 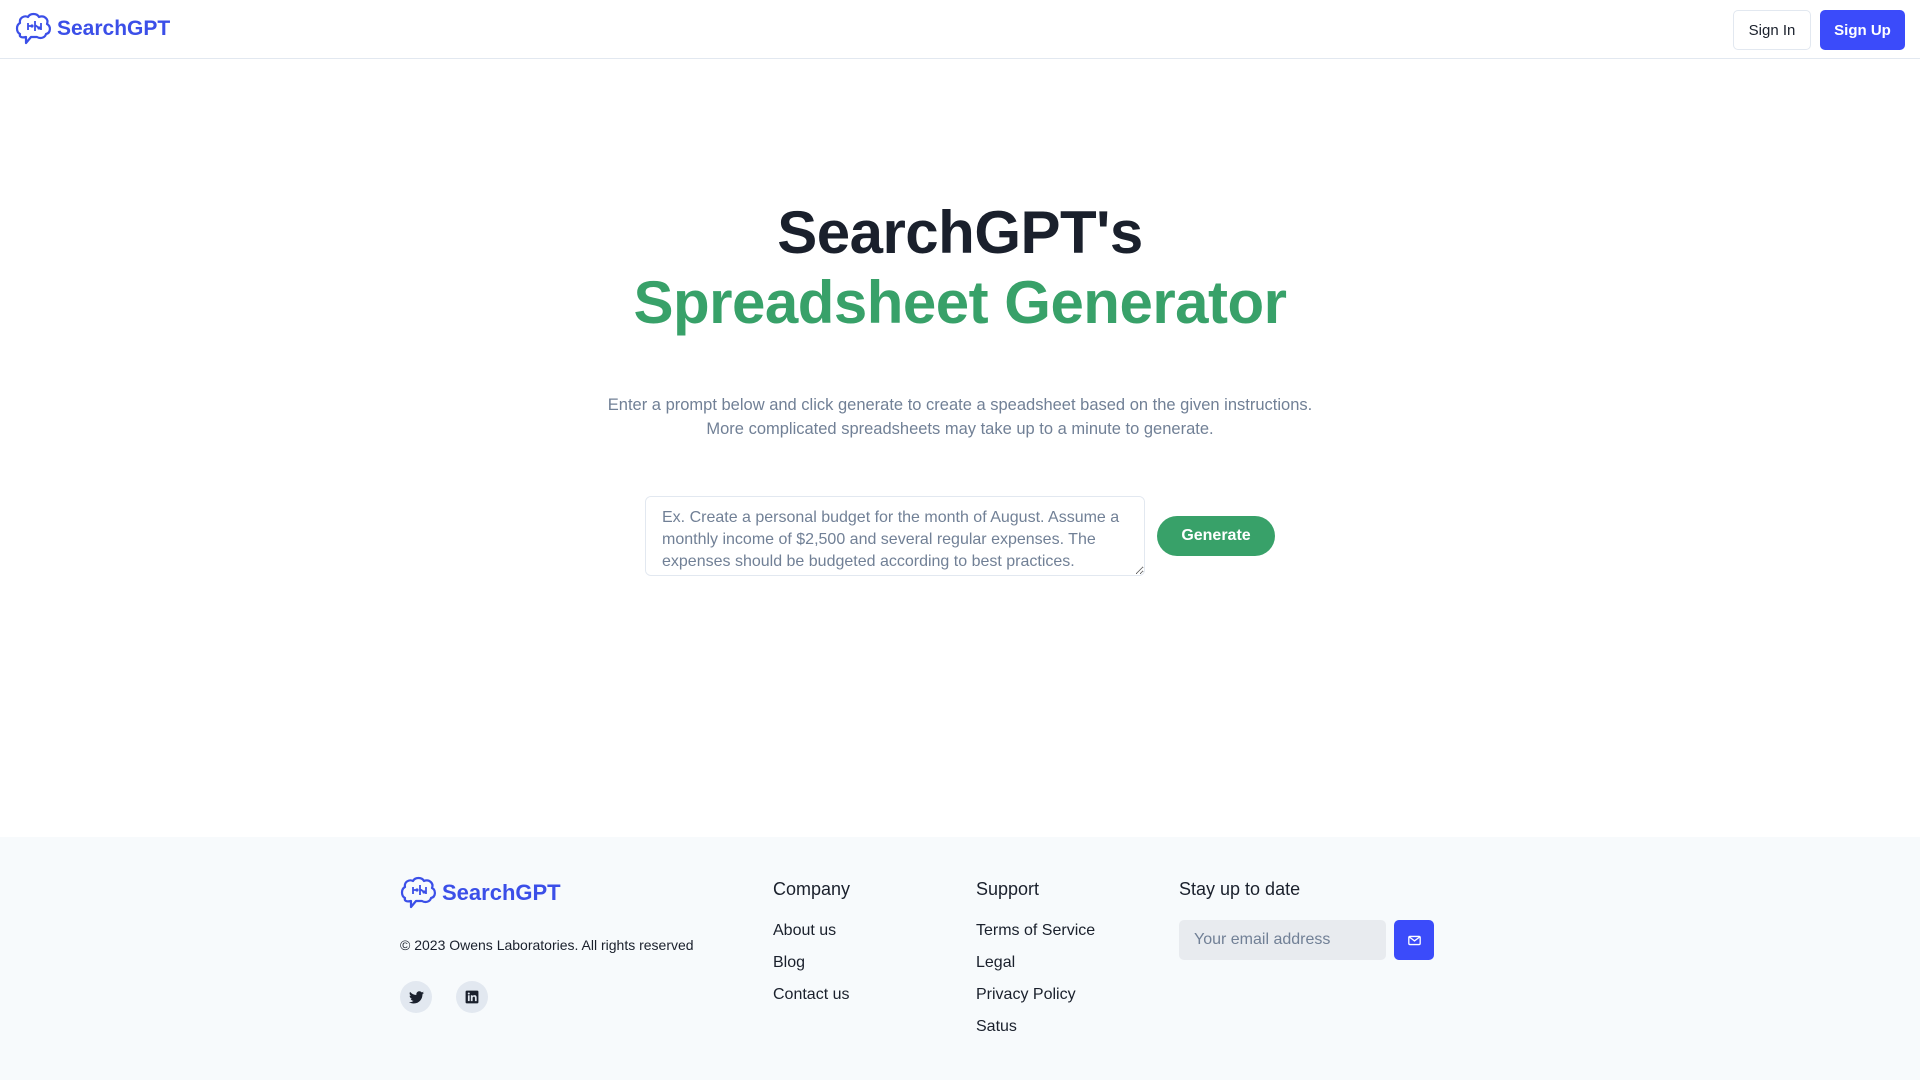 What do you see at coordinates (1772, 30) in the screenshot?
I see `sign-in-button: Sign In` at bounding box center [1772, 30].